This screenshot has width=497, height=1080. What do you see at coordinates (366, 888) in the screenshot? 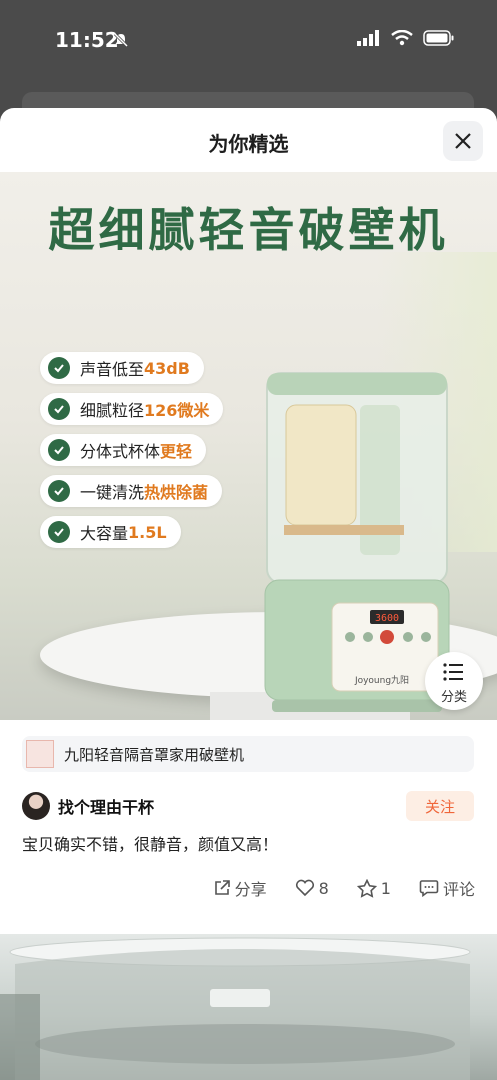
I see `star-icon` at bounding box center [366, 888].